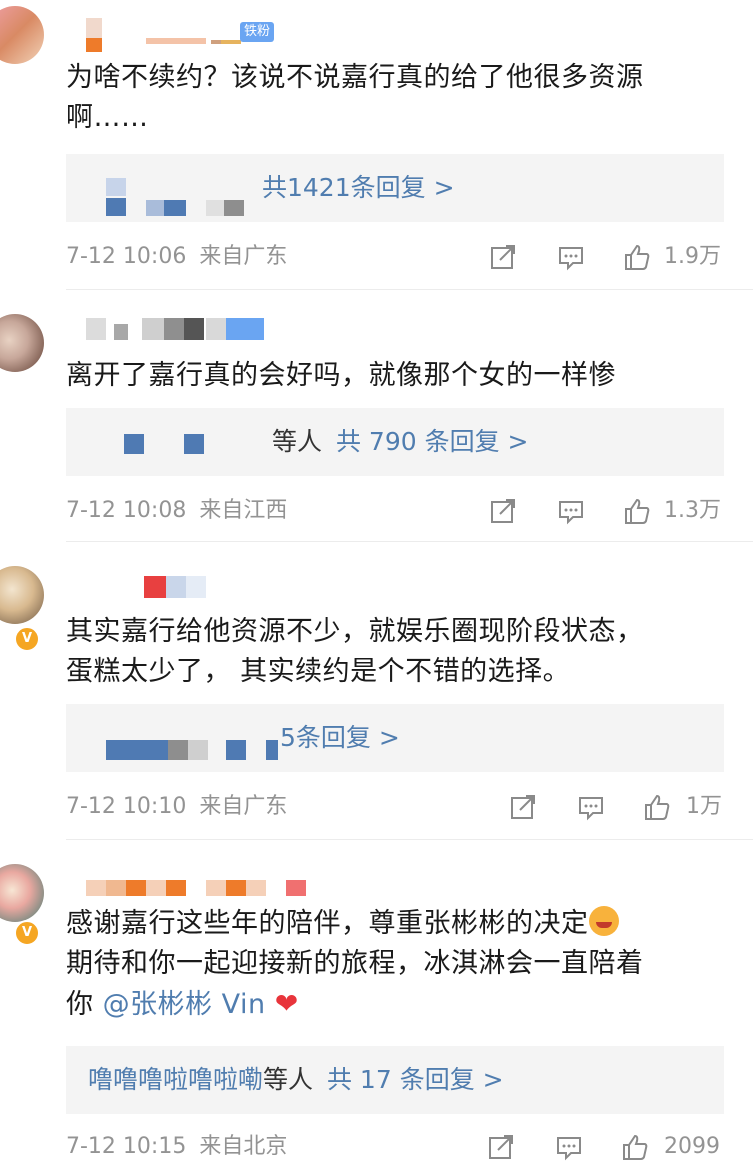  What do you see at coordinates (391, 1004) in the screenshot?
I see `comment-text-line: 你 @张彬彬 Vin ❤` at bounding box center [391, 1004].